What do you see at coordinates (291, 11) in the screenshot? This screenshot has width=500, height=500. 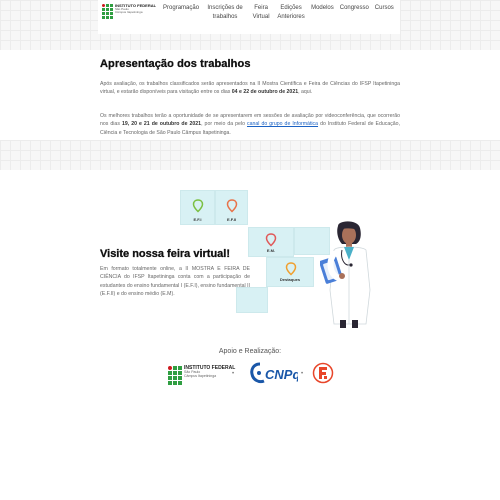 I see `nav-edicoes-anteriores: Edições Anteriores` at bounding box center [291, 11].